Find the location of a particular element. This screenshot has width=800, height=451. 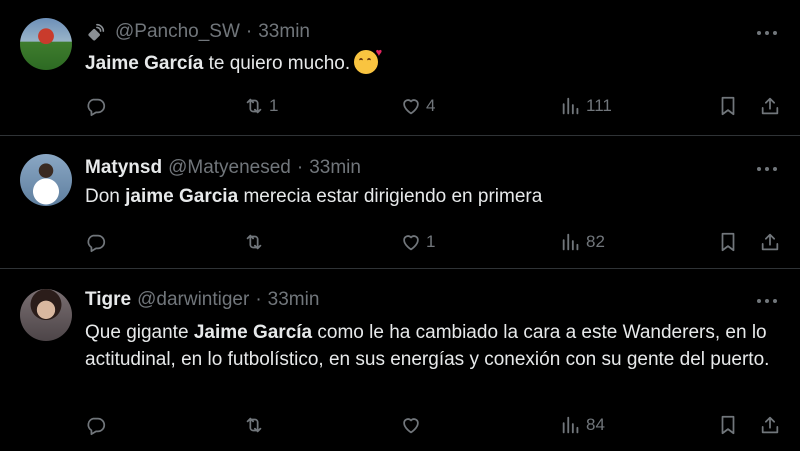

like-count: 1 is located at coordinates (431, 241).